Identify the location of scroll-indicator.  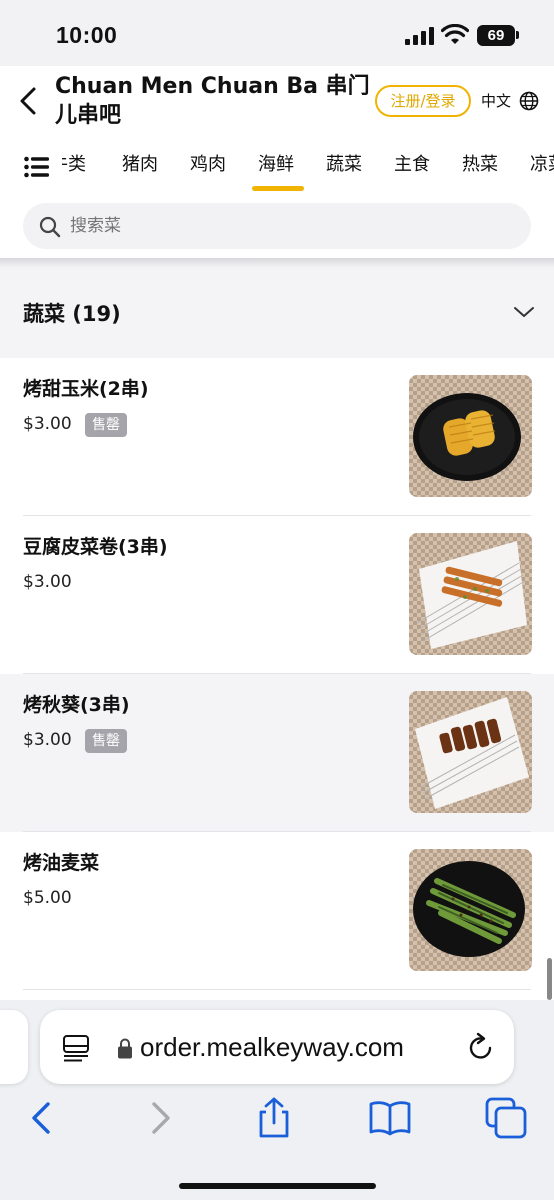
(549, 979).